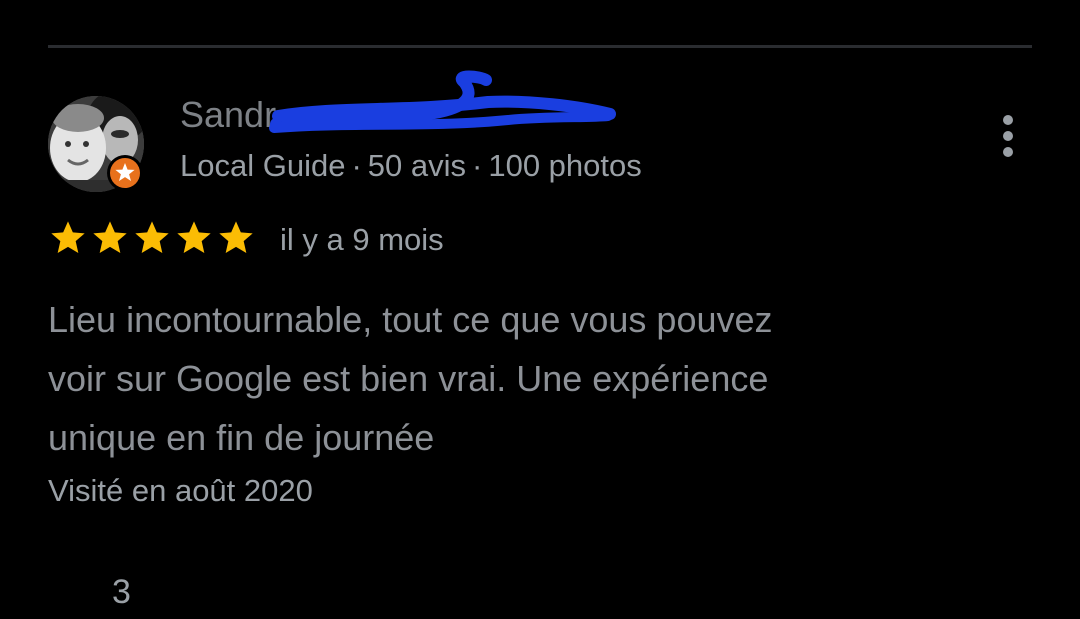  What do you see at coordinates (121, 592) in the screenshot?
I see `like-count: 3` at bounding box center [121, 592].